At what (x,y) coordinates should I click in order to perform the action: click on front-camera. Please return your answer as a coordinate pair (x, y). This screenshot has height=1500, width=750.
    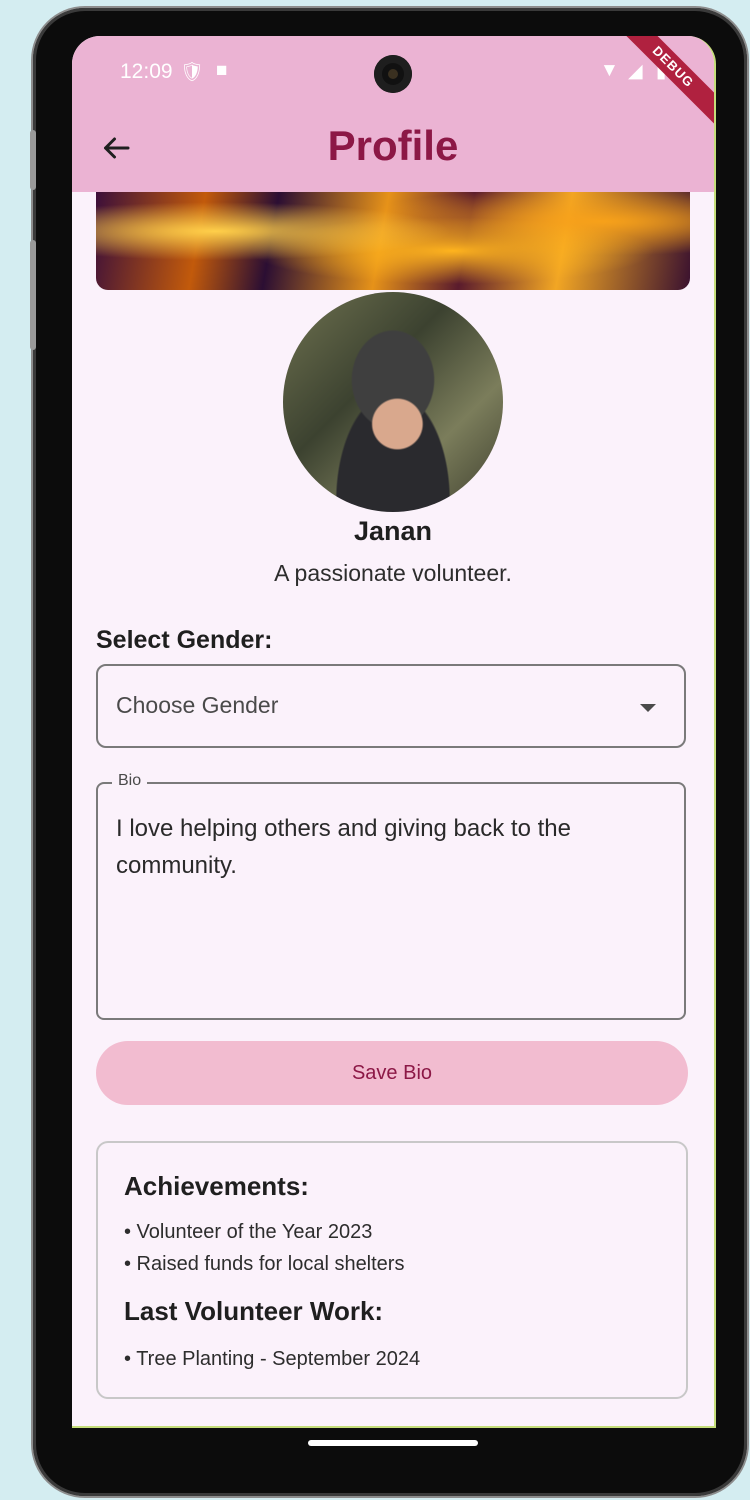
    Looking at the image, I should click on (393, 74).